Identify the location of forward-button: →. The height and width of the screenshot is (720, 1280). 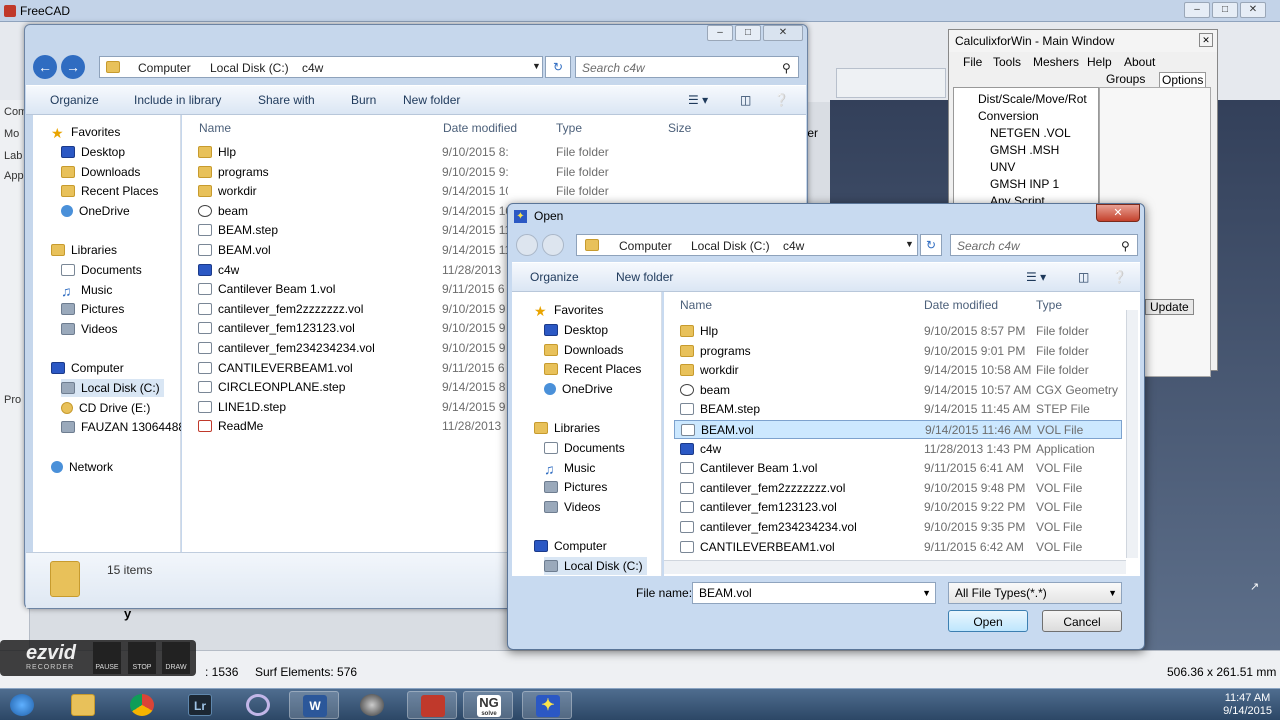
(73, 67).